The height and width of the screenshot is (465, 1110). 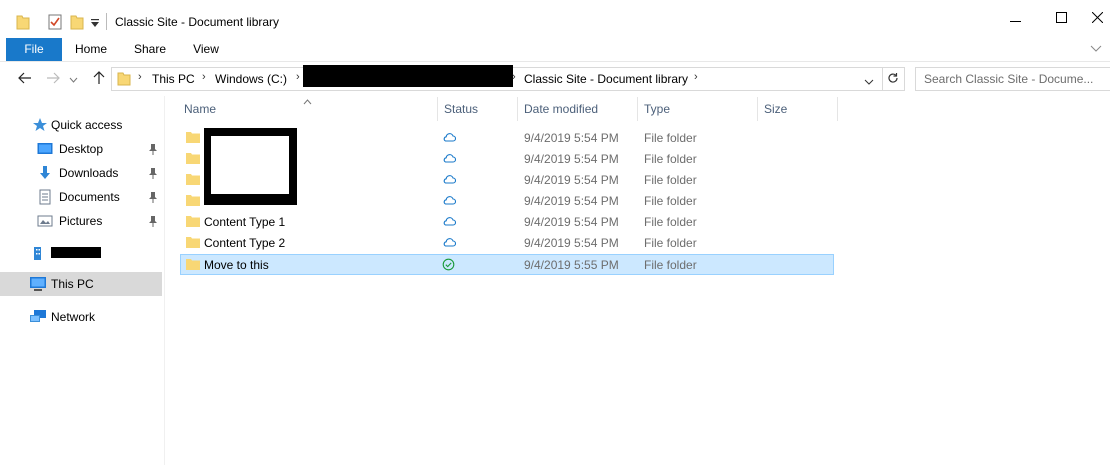 I want to click on column-header-date-modified: Date modified, so click(x=561, y=109).